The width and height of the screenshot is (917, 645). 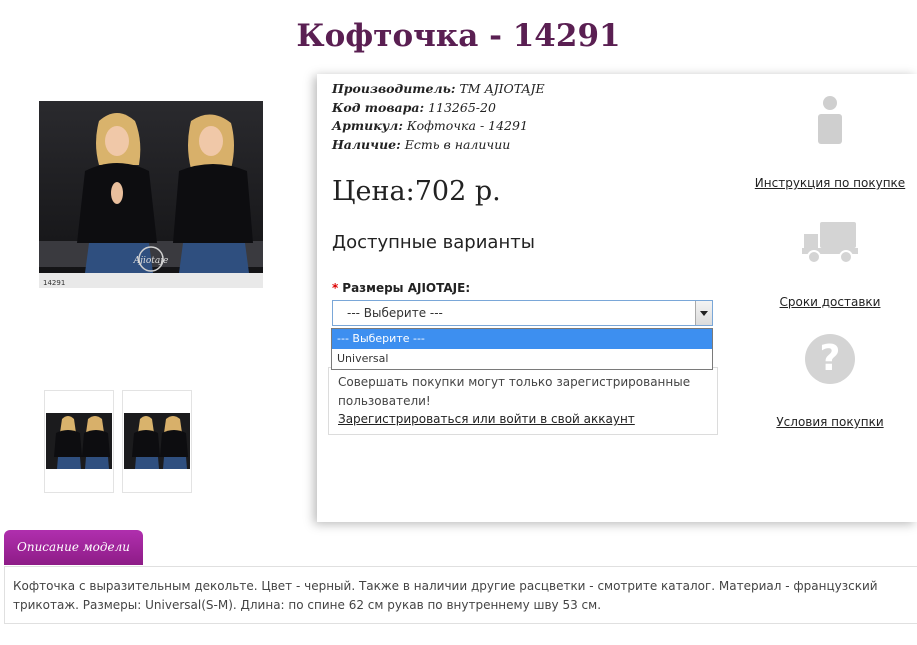 What do you see at coordinates (522, 359) in the screenshot?
I see `size-option-universal: Universal` at bounding box center [522, 359].